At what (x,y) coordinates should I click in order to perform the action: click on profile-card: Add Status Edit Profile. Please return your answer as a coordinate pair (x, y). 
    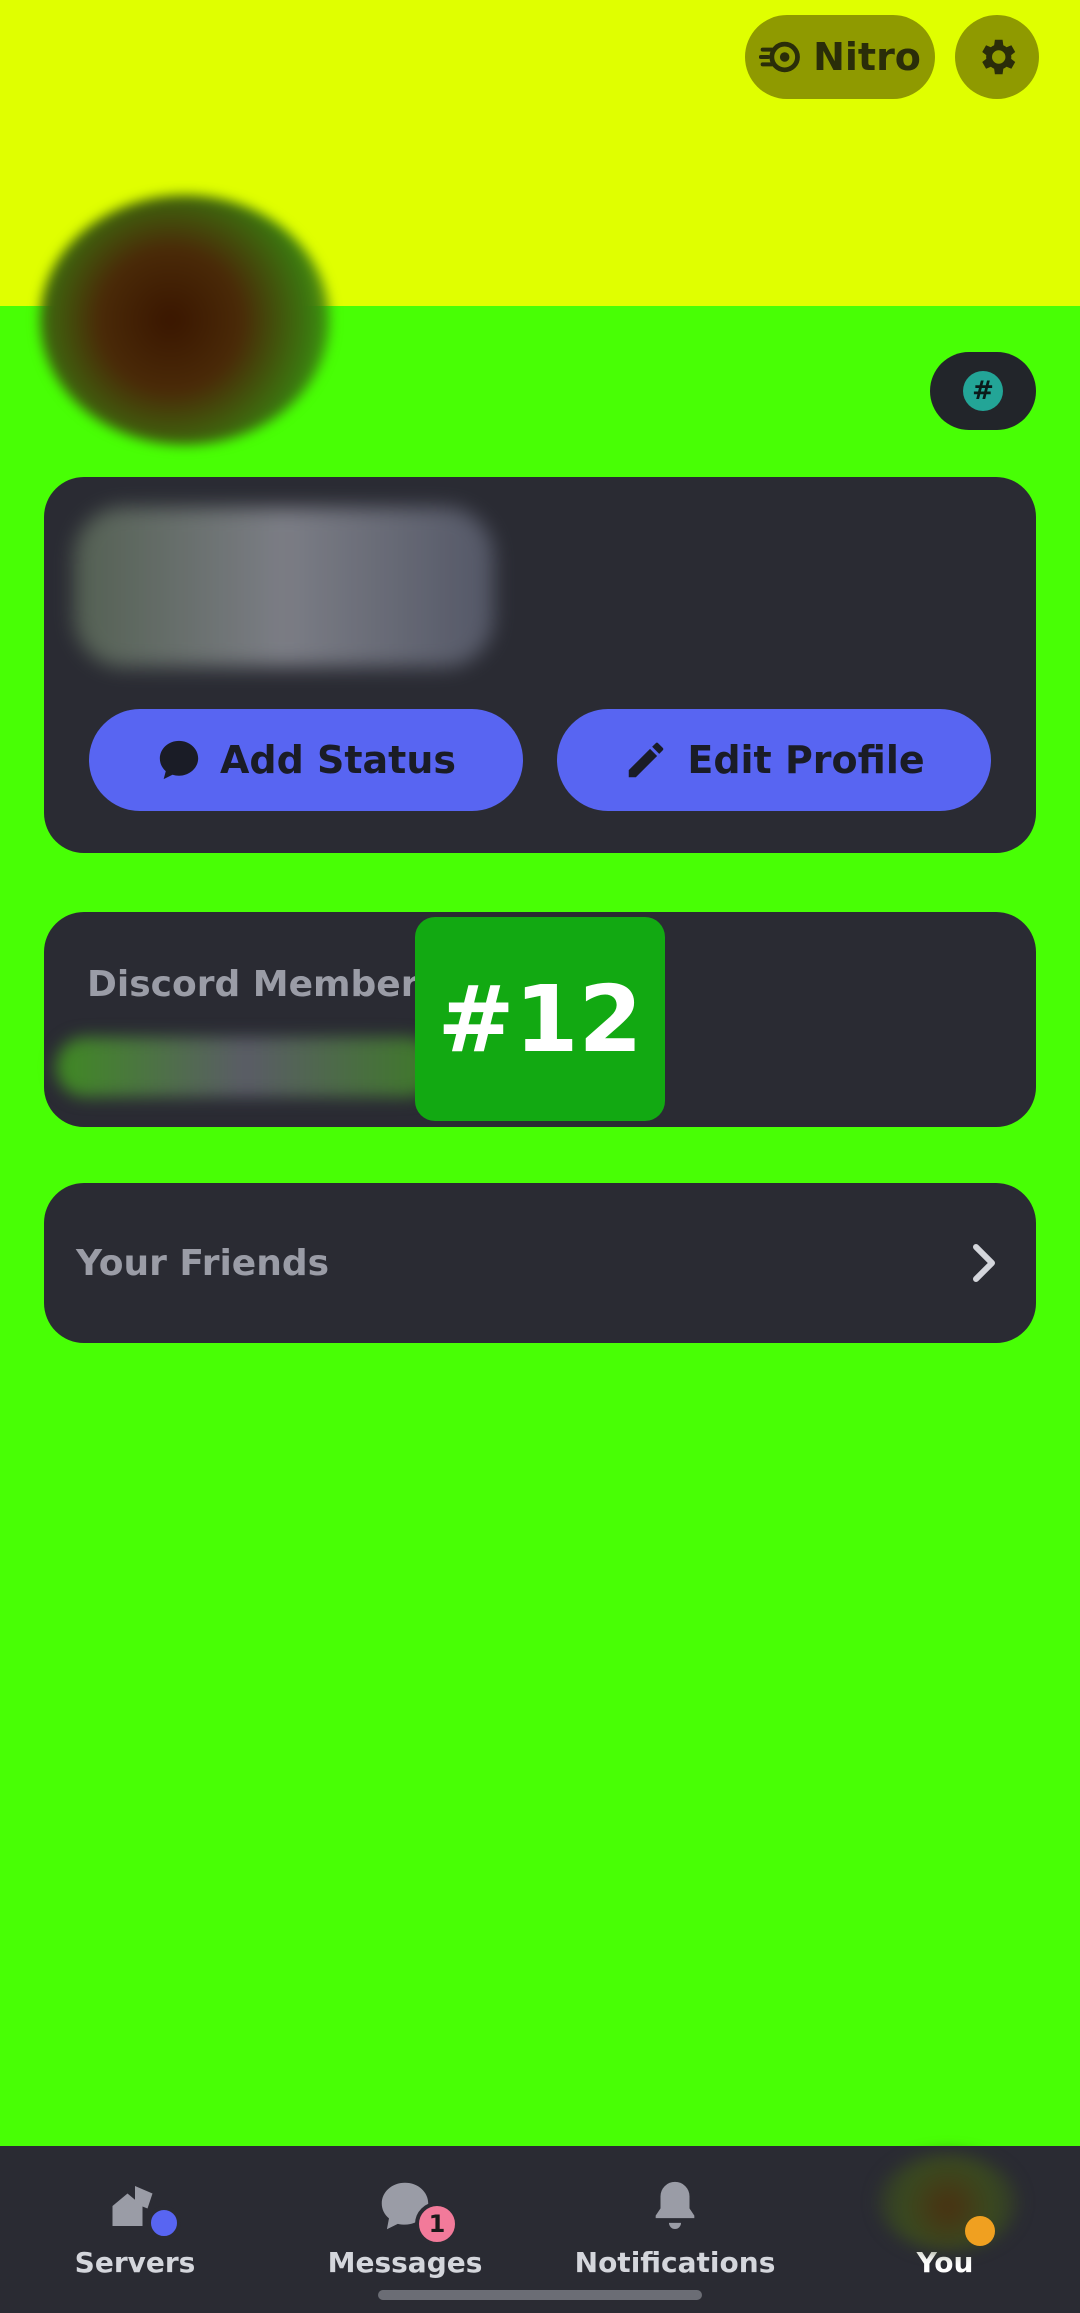
    Looking at the image, I should click on (540, 665).